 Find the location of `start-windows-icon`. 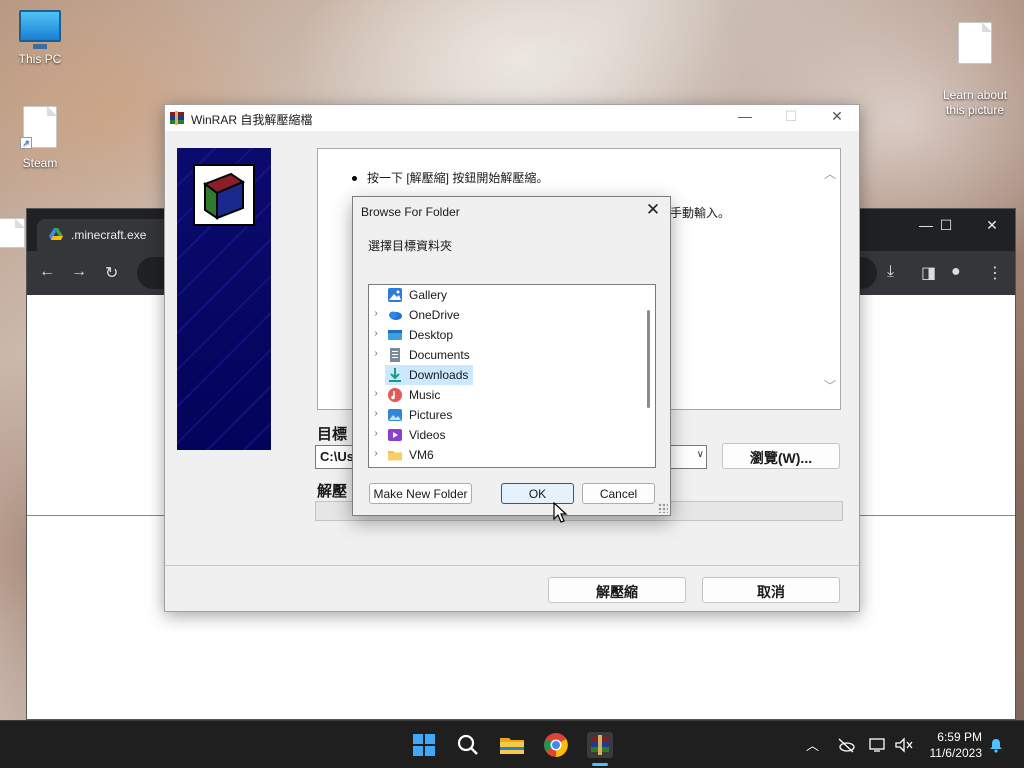

start-windows-icon is located at coordinates (424, 745).